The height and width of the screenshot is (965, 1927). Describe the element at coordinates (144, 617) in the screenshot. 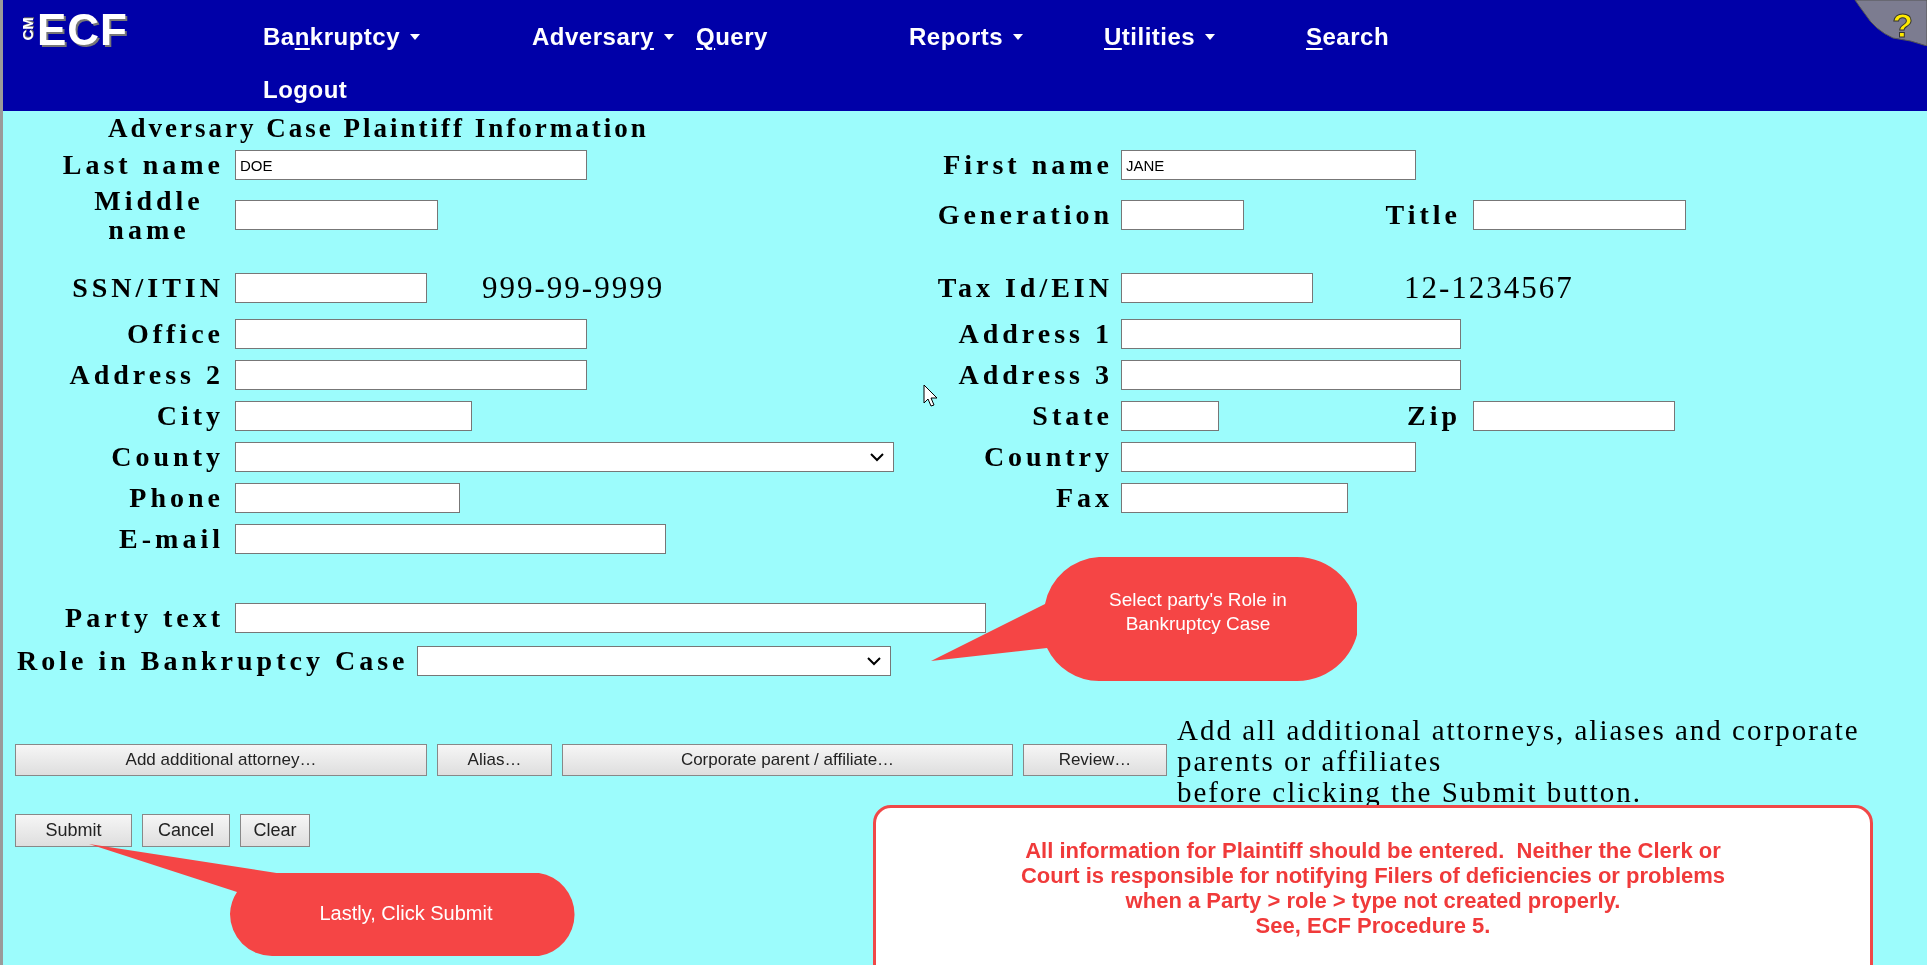

I see `field-label: Party text` at that location.